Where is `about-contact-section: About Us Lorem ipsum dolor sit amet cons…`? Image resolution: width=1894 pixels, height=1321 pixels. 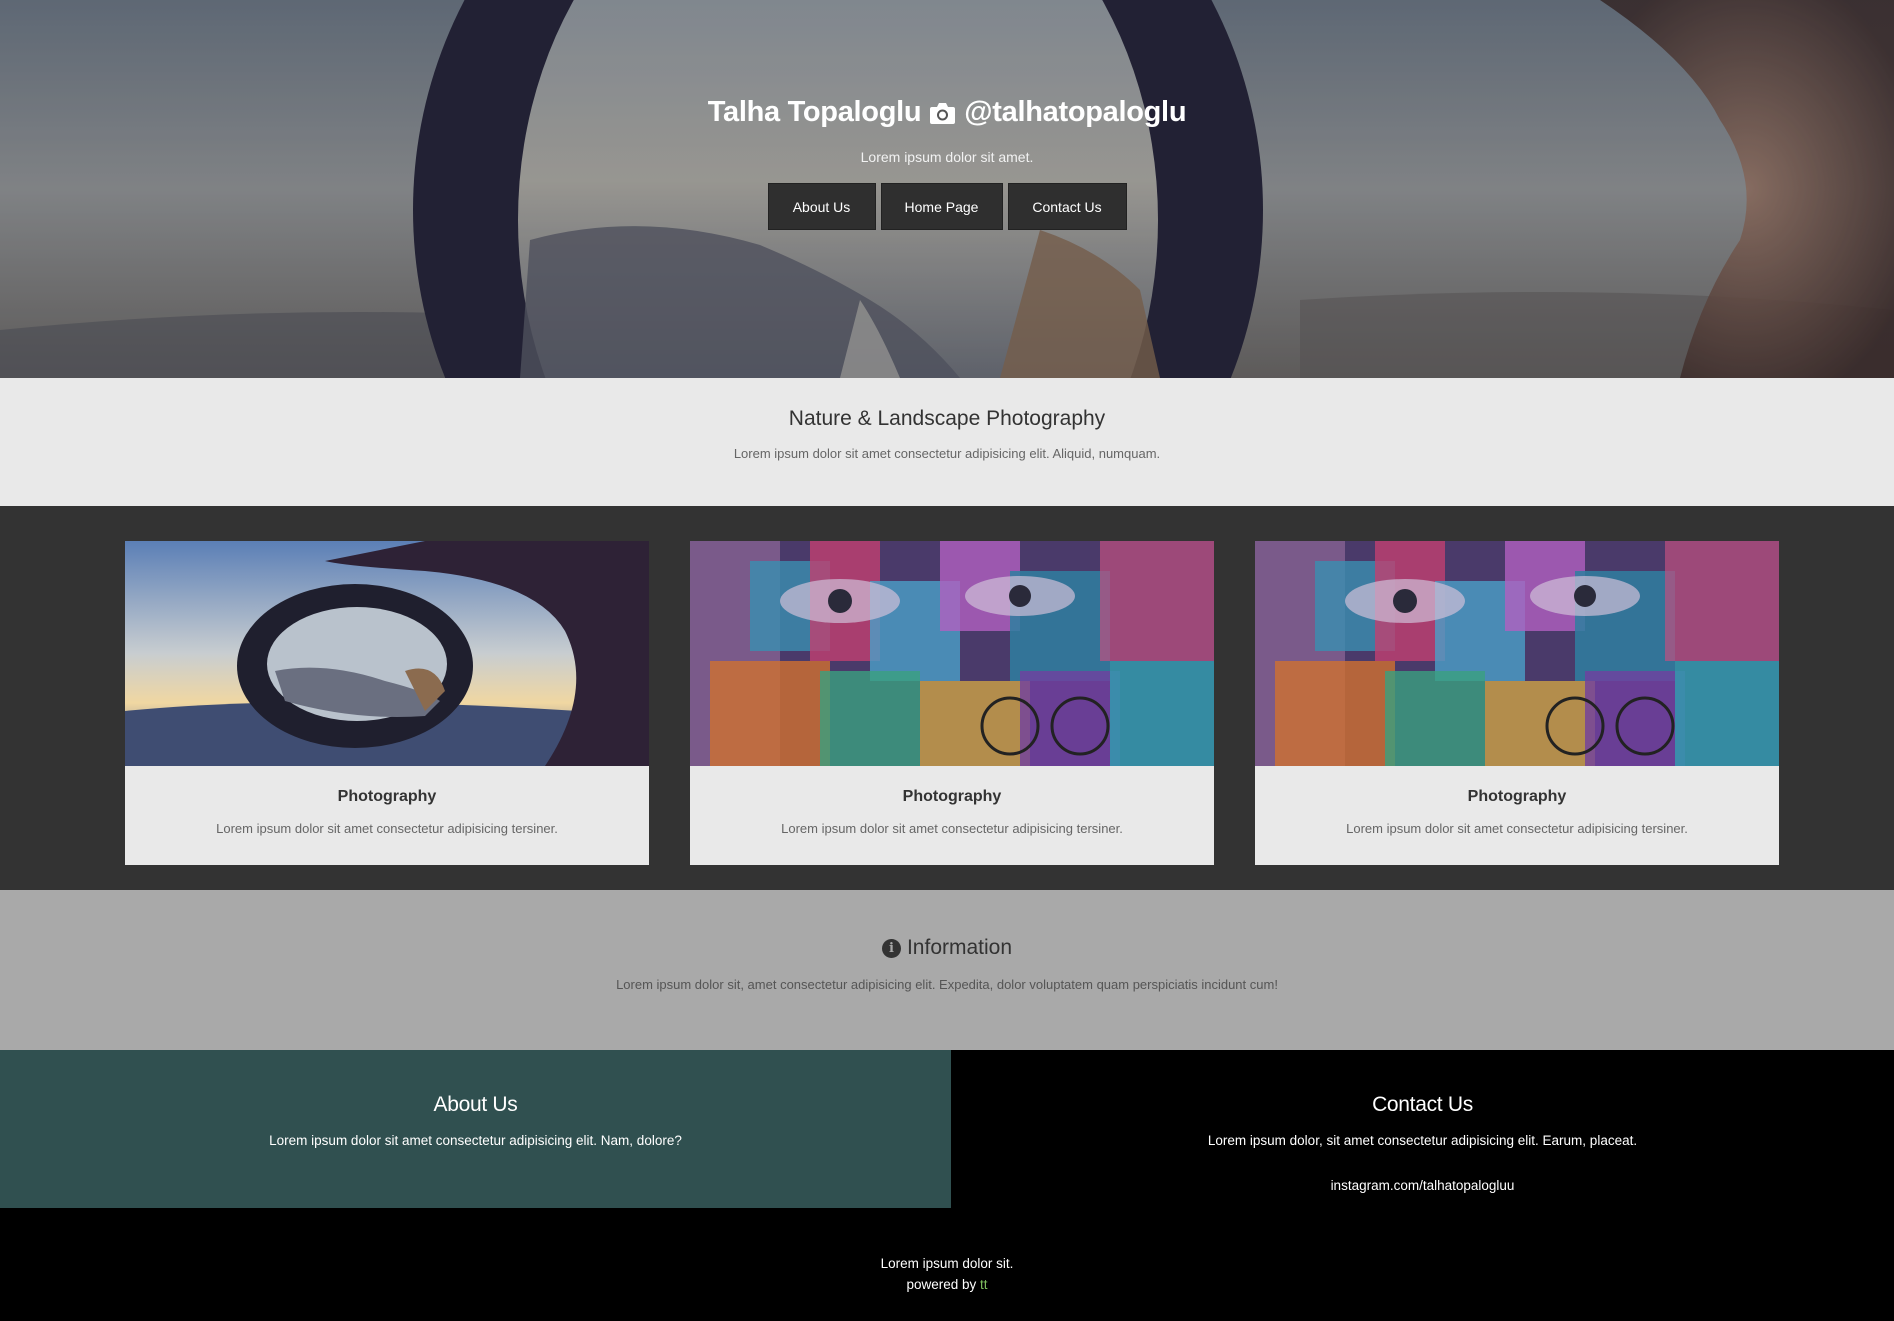
about-contact-section: About Us Lorem ipsum dolor sit amet cons… is located at coordinates (947, 1129).